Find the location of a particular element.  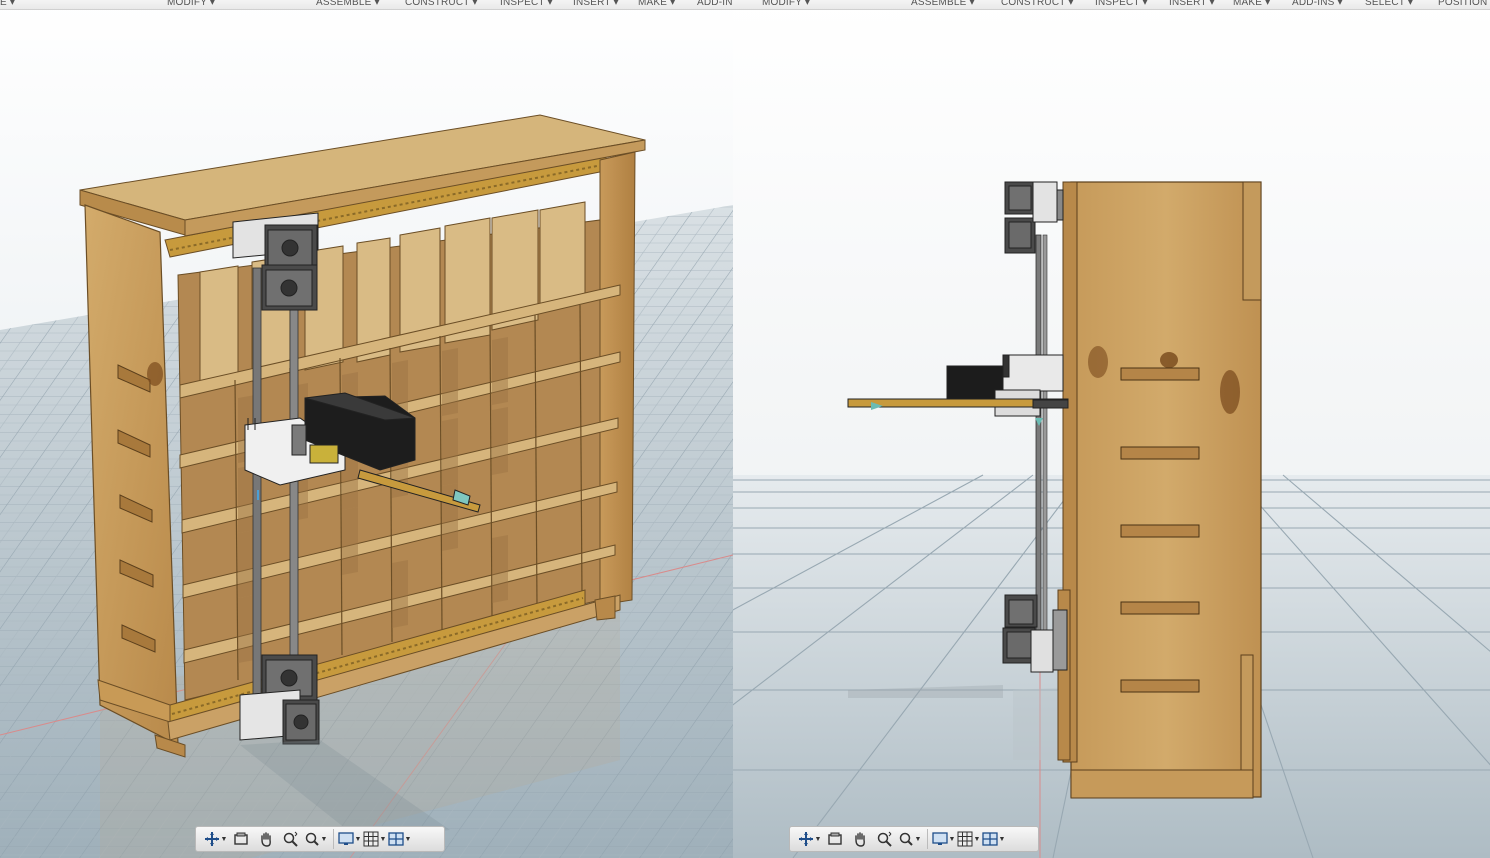

menu-add-ins: ADD-INS ▾ is located at coordinates (1317, 4).